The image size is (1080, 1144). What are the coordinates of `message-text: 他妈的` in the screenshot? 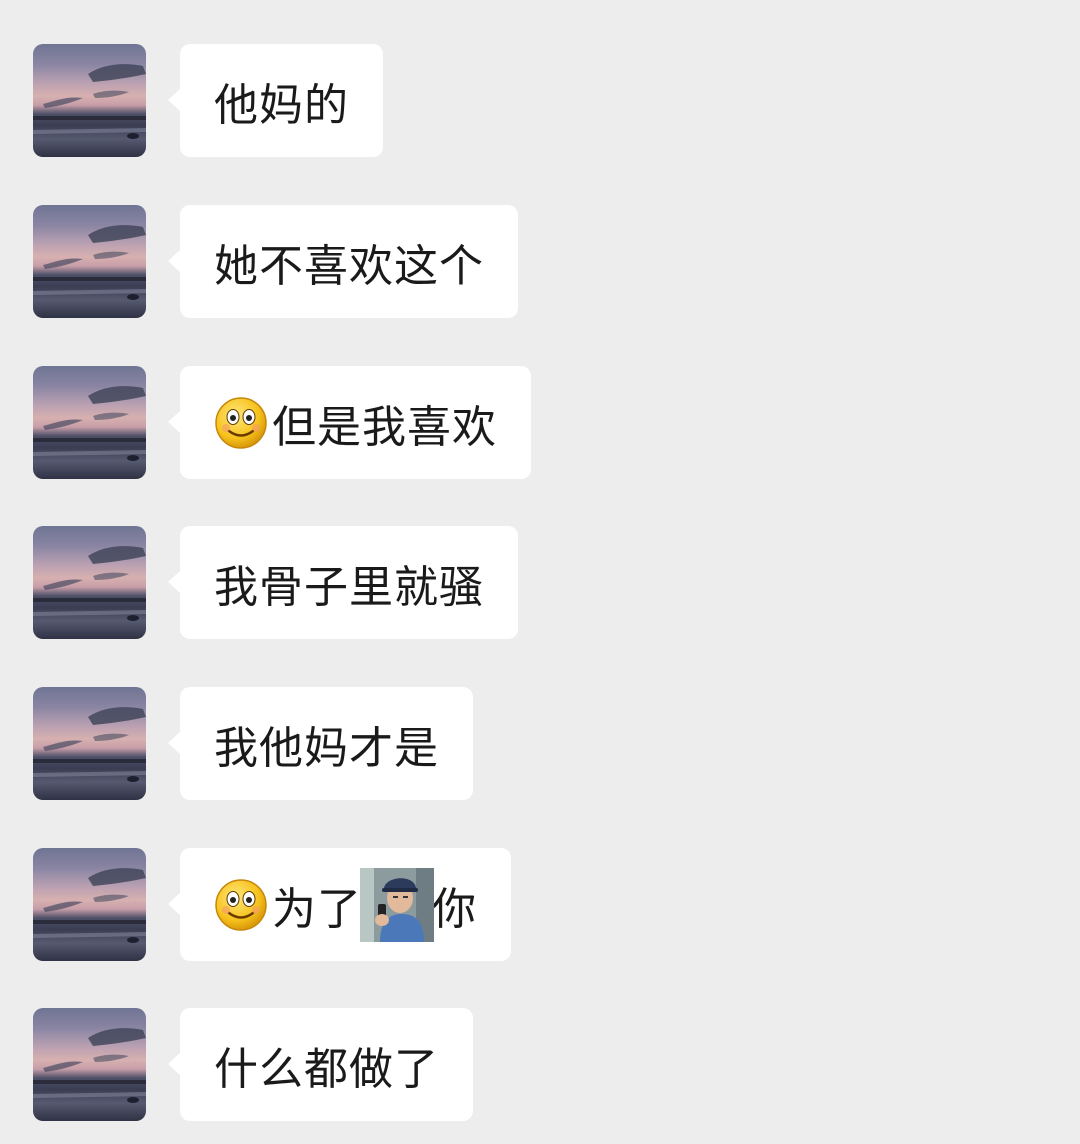 It's located at (281, 105).